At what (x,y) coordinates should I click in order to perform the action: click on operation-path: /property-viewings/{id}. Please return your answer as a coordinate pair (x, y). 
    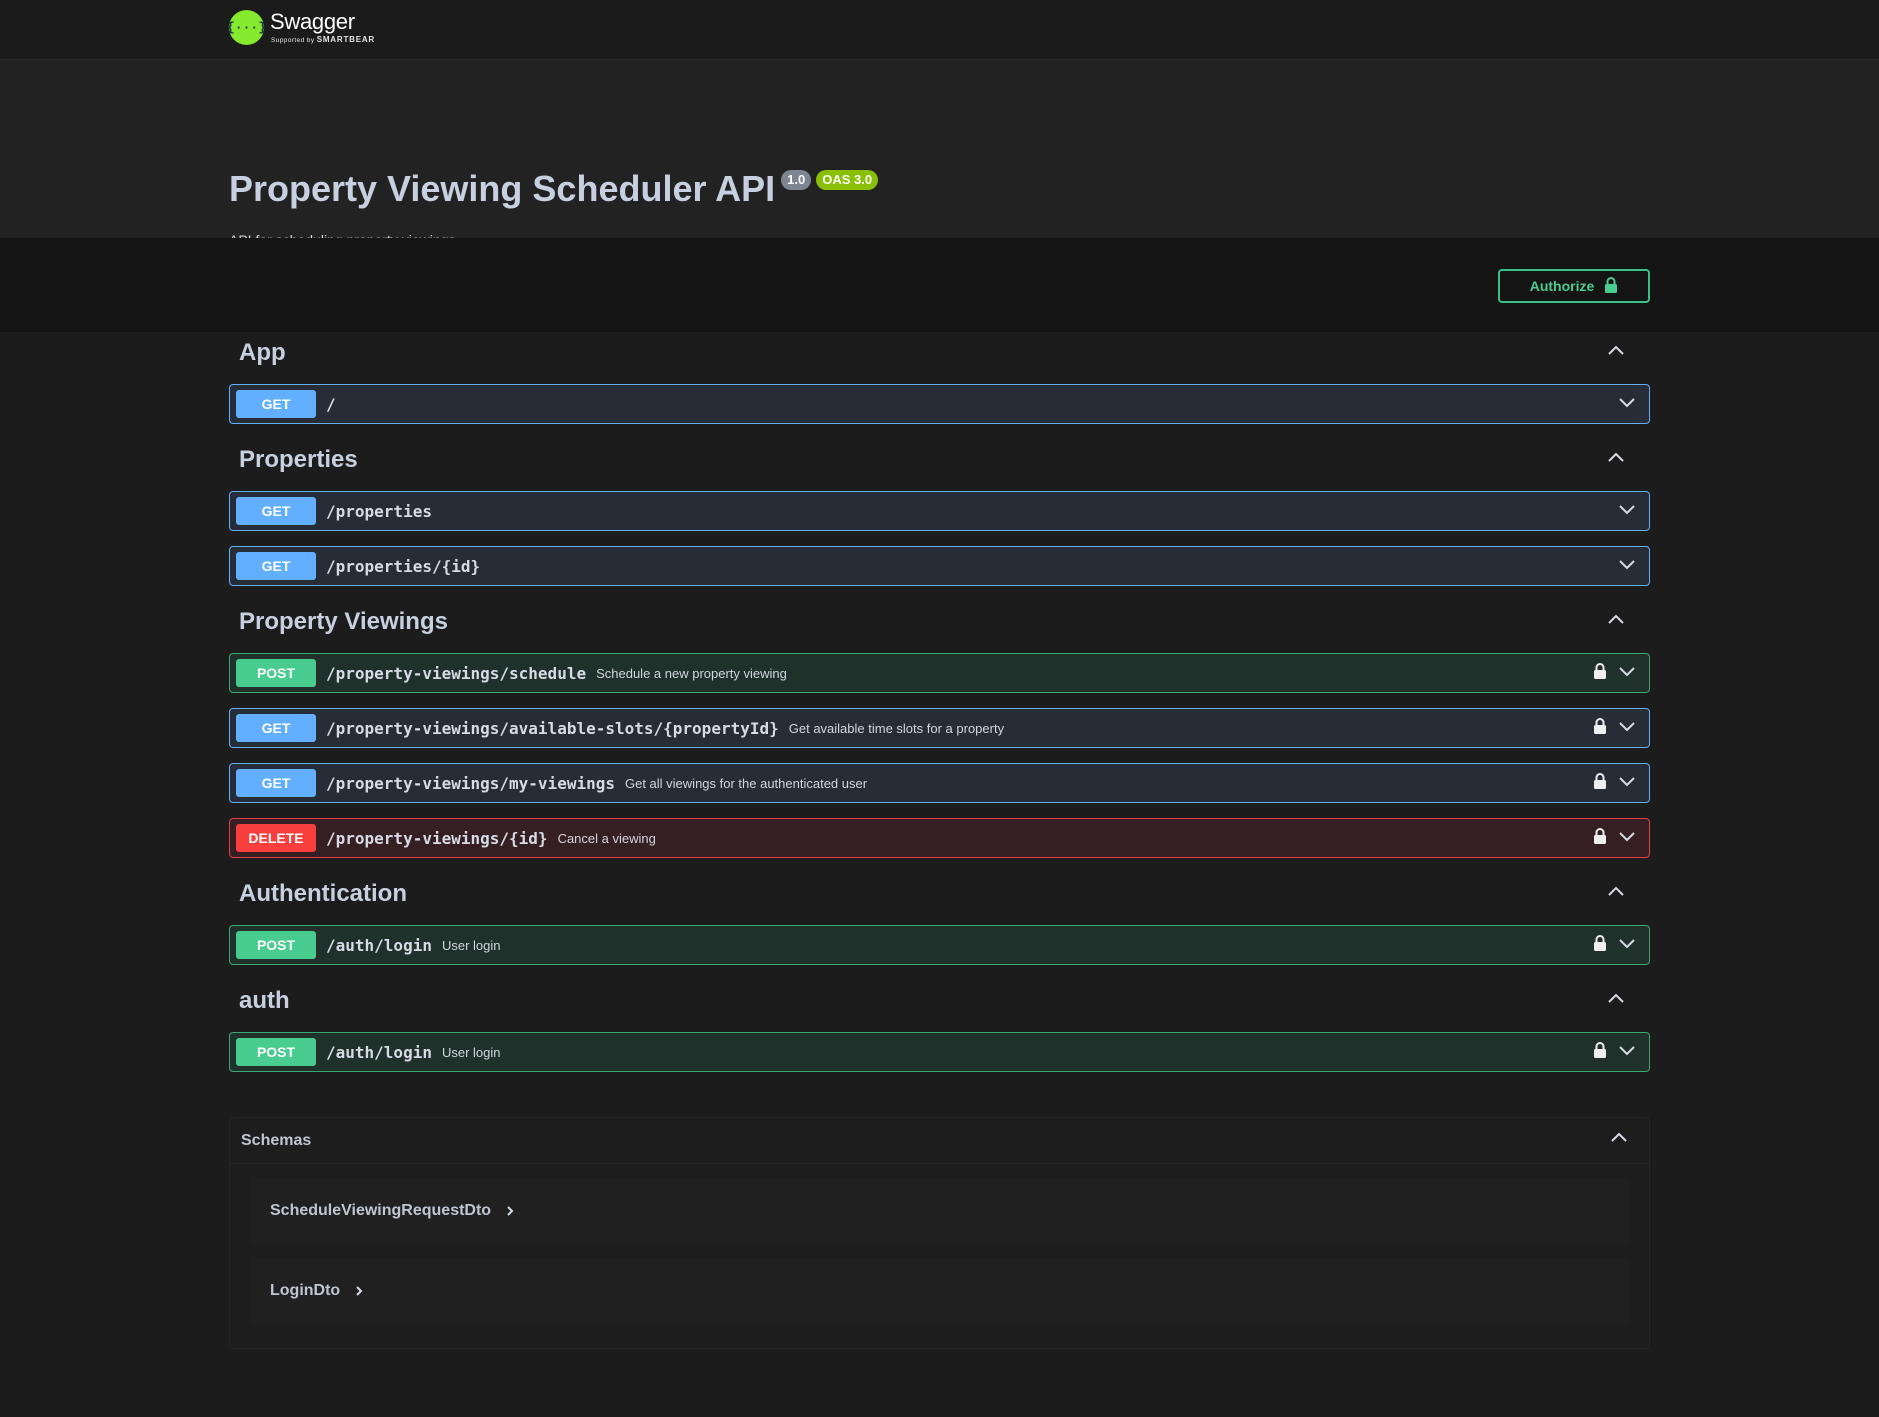
    Looking at the image, I should click on (437, 838).